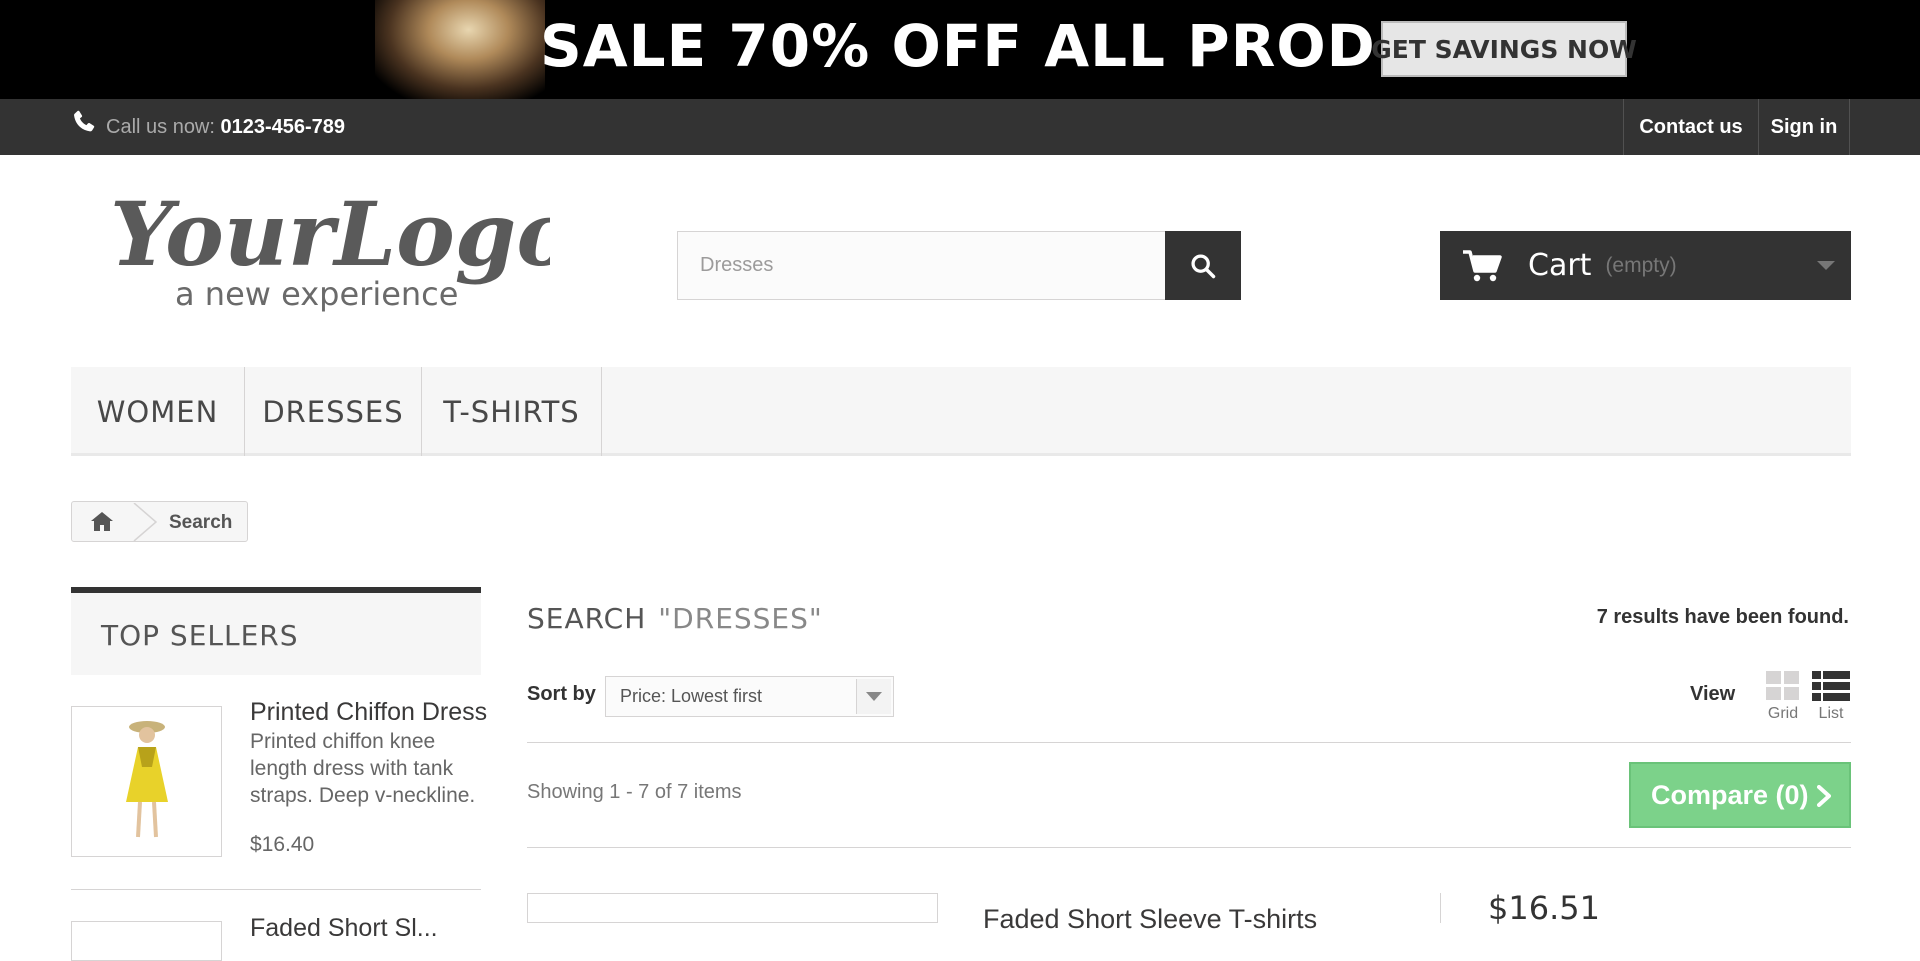 This screenshot has height=961, width=1920. Describe the element at coordinates (1713, 694) in the screenshot. I see `view-label: View` at that location.